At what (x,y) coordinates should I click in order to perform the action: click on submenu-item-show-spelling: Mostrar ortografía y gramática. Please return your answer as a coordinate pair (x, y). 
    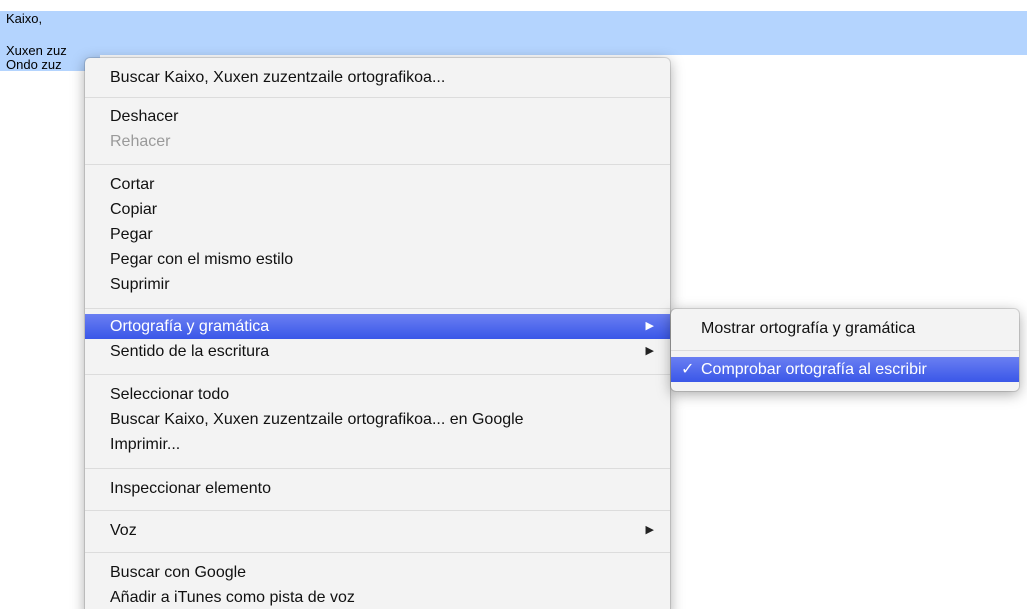
    Looking at the image, I should click on (845, 328).